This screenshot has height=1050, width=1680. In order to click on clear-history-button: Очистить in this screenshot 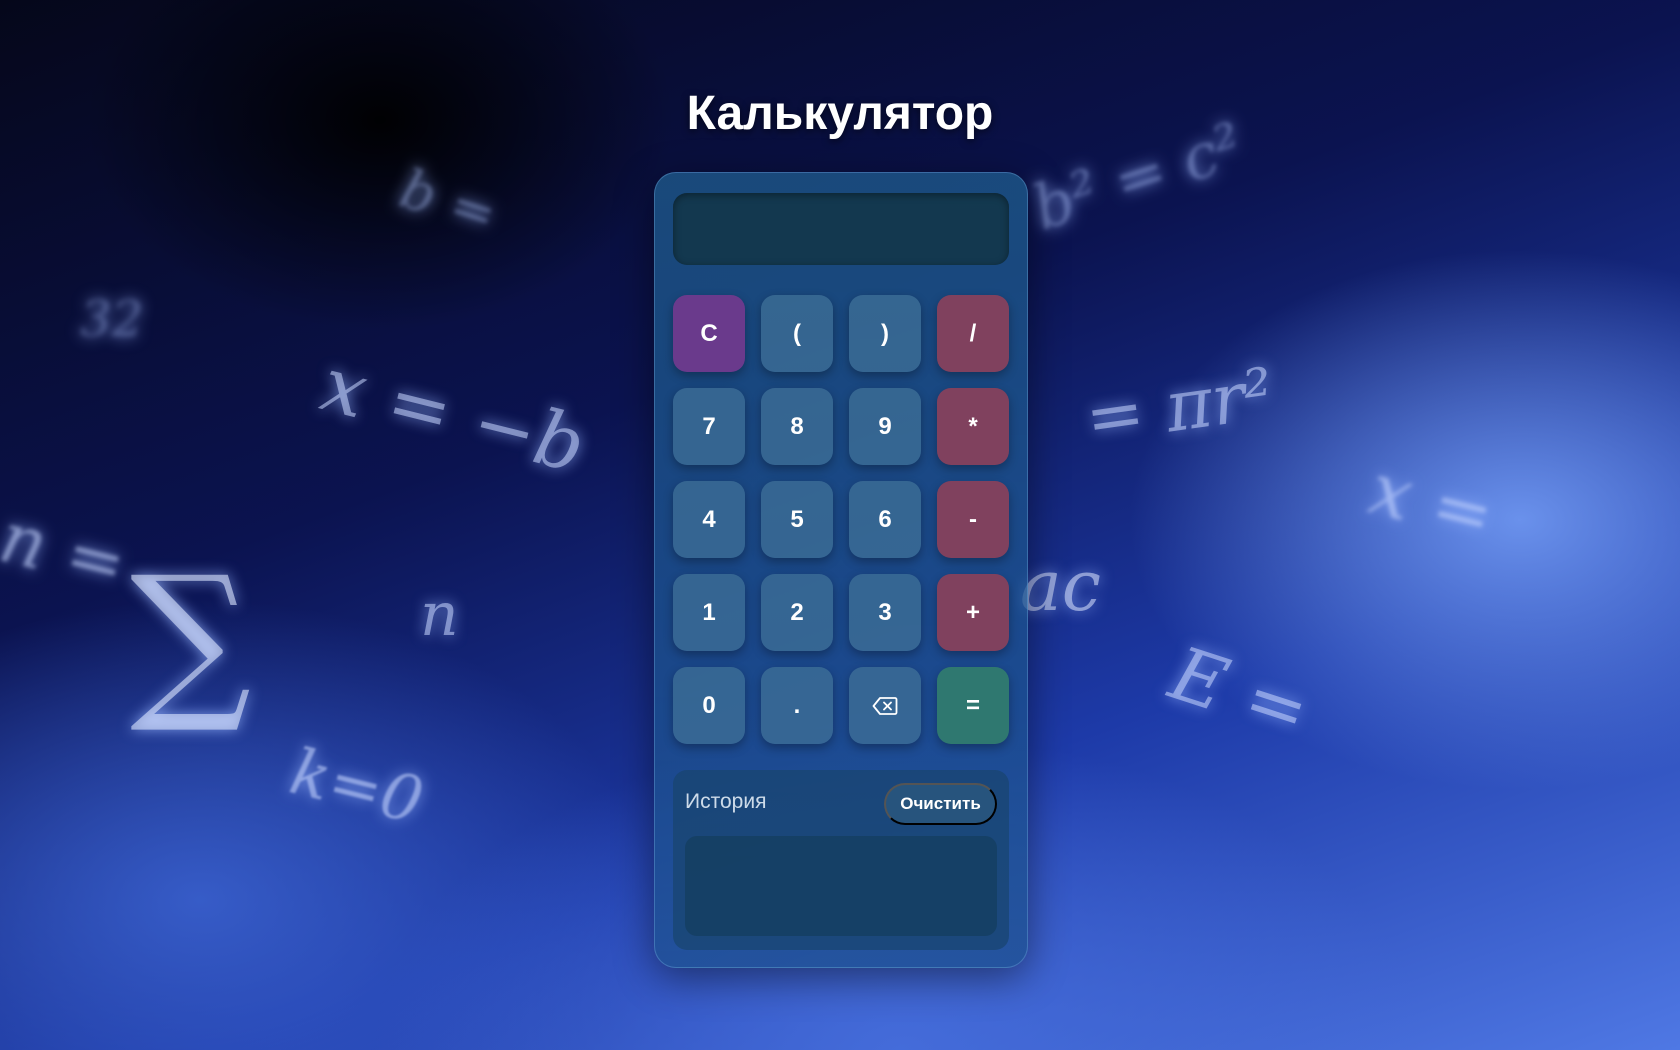, I will do `click(940, 804)`.